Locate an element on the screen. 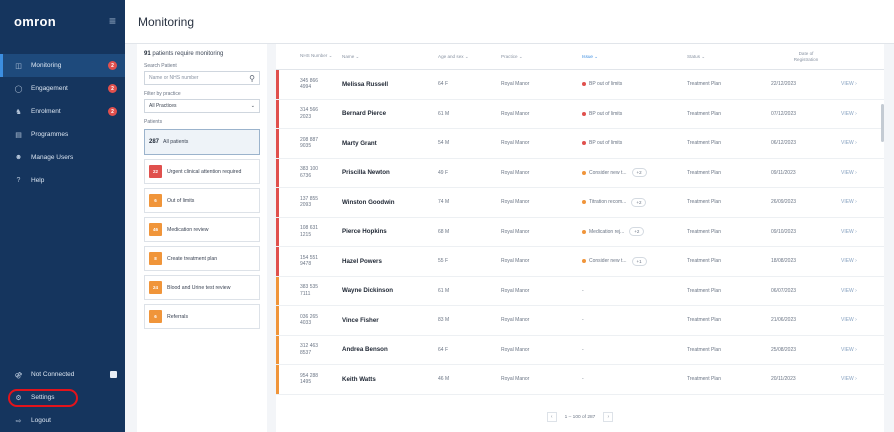 The image size is (894, 432). category-count-chip: 22 is located at coordinates (155, 171).